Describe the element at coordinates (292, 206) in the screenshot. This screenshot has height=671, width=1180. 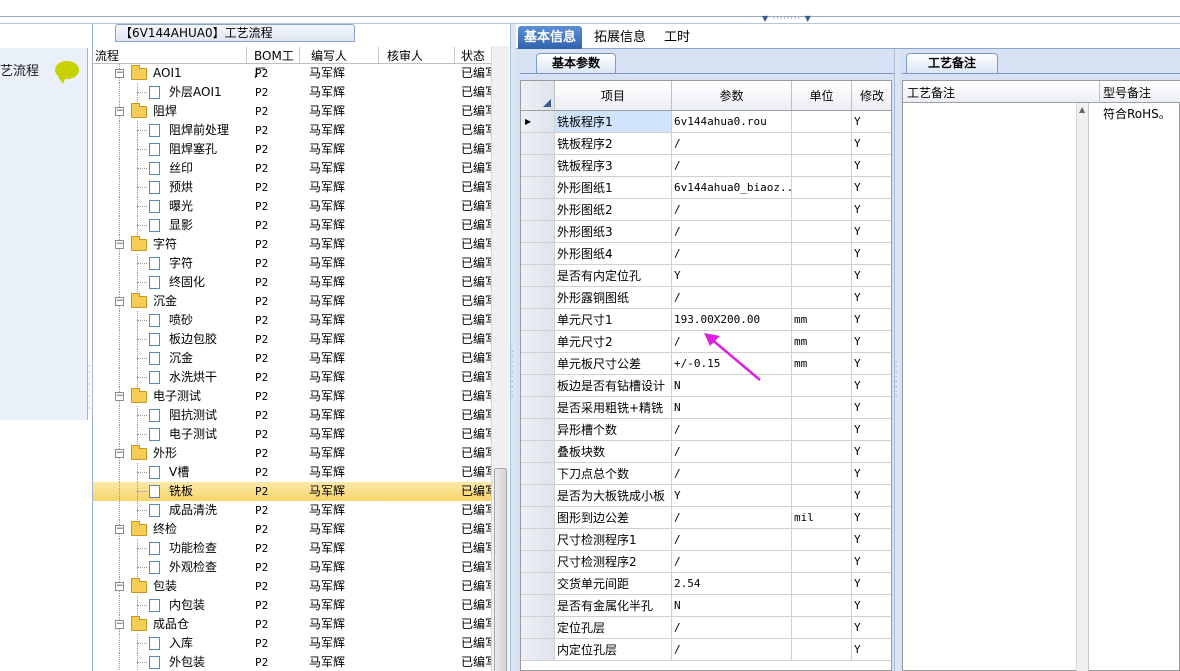
I see `tree-row: 曝光 P2 马军辉 已编写` at that location.